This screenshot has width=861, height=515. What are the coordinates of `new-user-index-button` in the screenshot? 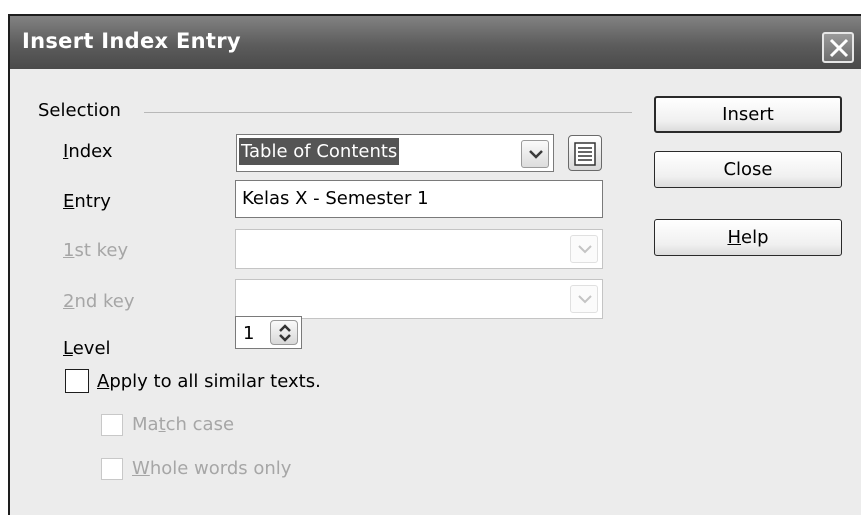 It's located at (585, 153).